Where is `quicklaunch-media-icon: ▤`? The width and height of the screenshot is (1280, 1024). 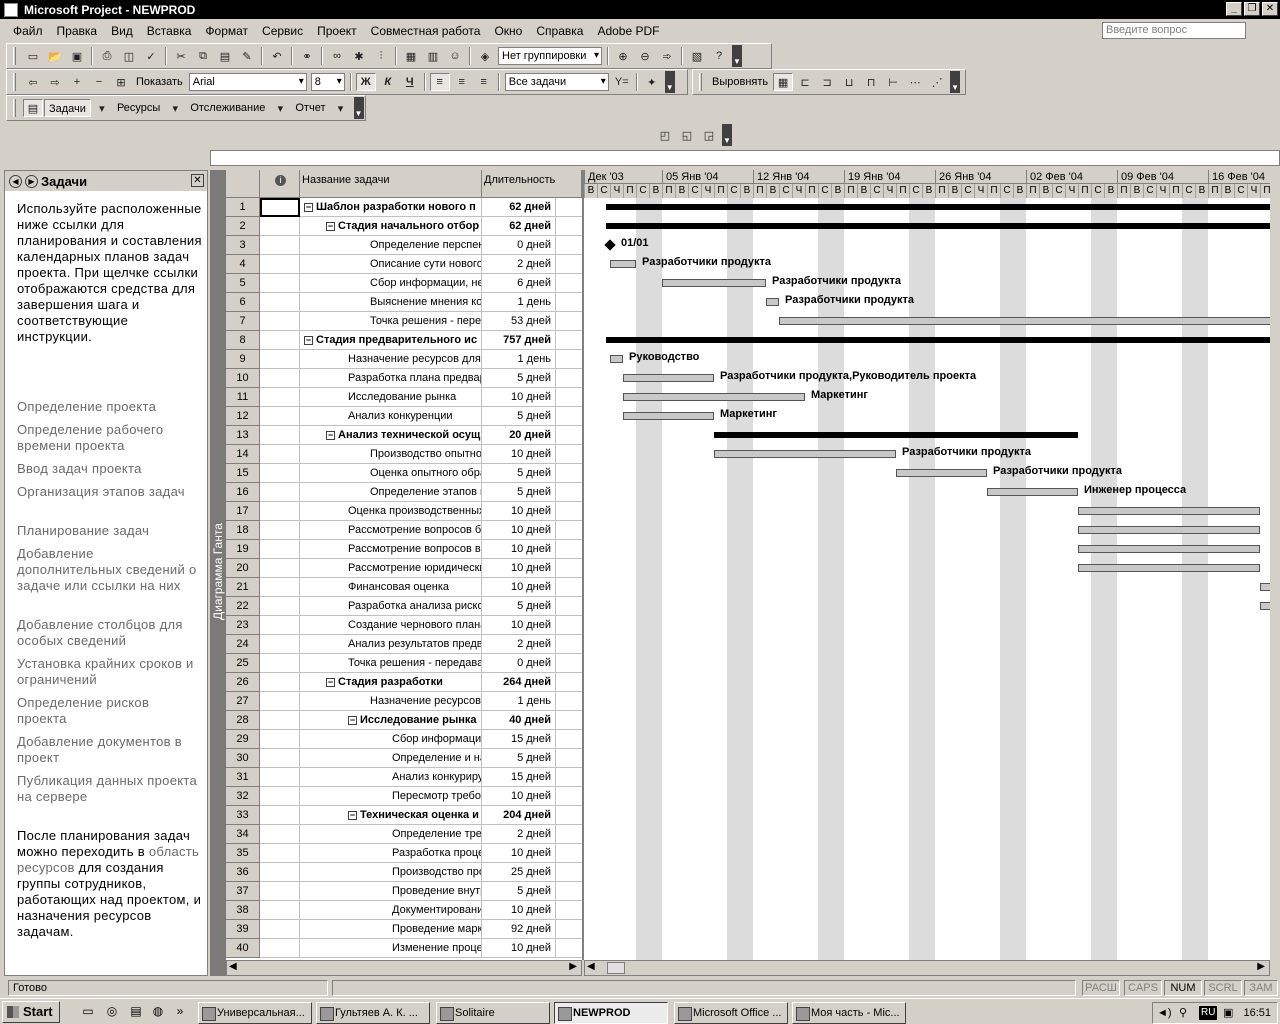 quicklaunch-media-icon: ▤ is located at coordinates (136, 1012).